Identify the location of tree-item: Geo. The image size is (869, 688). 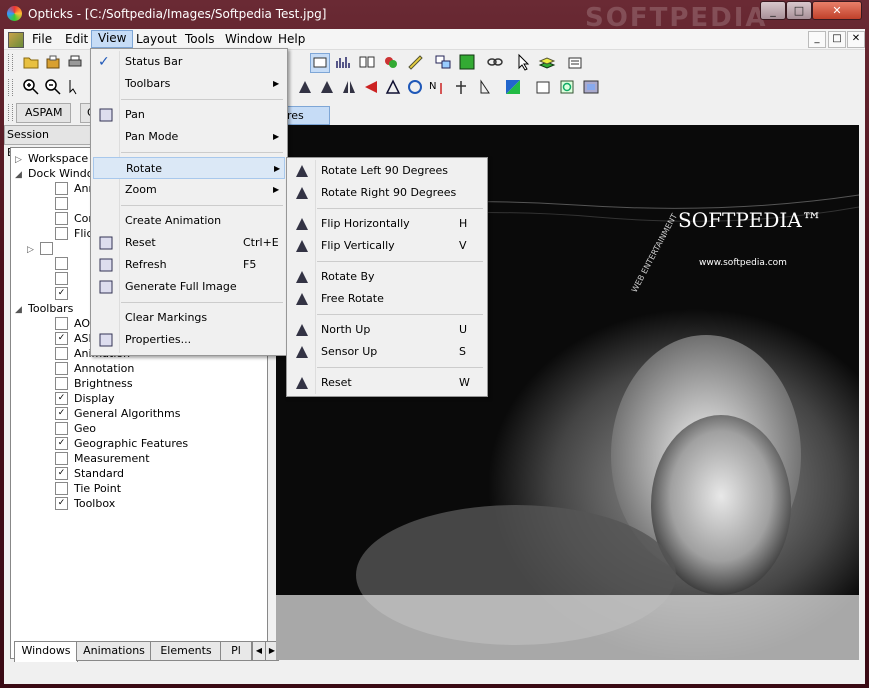
(75, 428).